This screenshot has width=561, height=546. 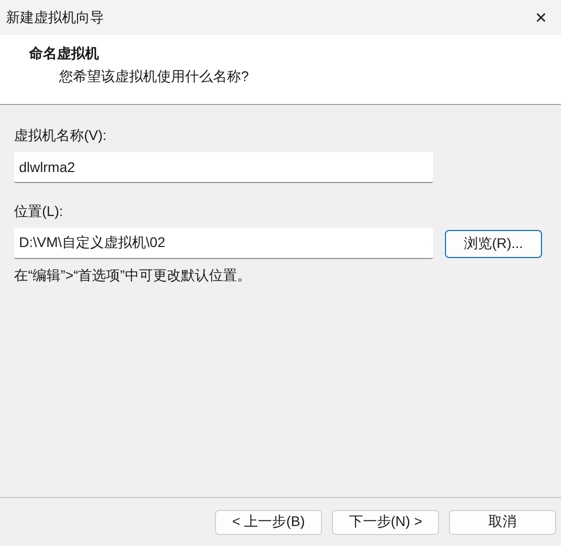 I want to click on page-title: 命名虚拟机, so click(x=64, y=54).